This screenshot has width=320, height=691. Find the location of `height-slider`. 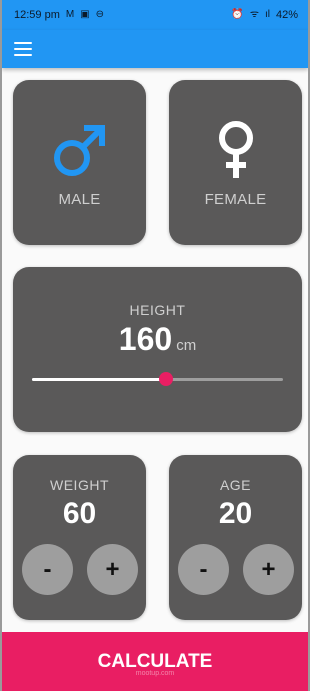

height-slider is located at coordinates (157, 379).